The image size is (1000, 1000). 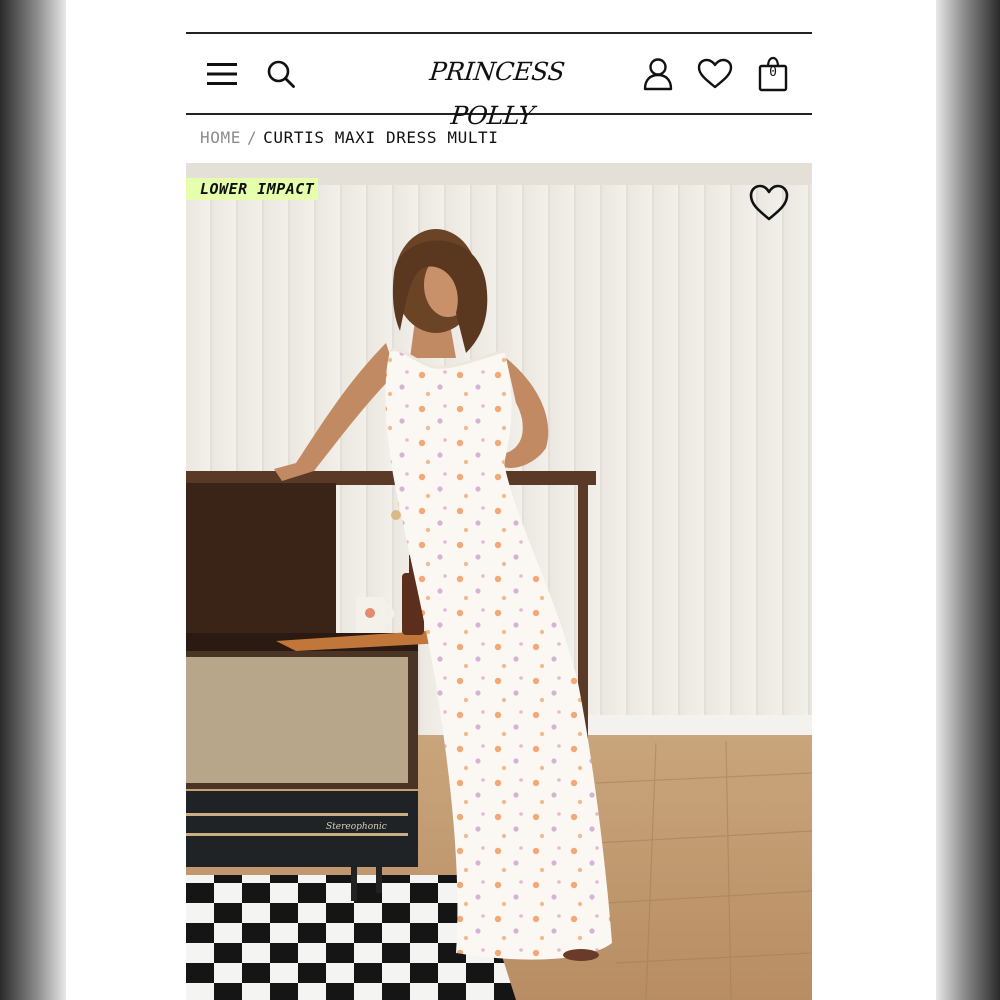 I want to click on breadcrumb: HOME / CURTIS MAXI DRESS MULTI, so click(x=349, y=137).